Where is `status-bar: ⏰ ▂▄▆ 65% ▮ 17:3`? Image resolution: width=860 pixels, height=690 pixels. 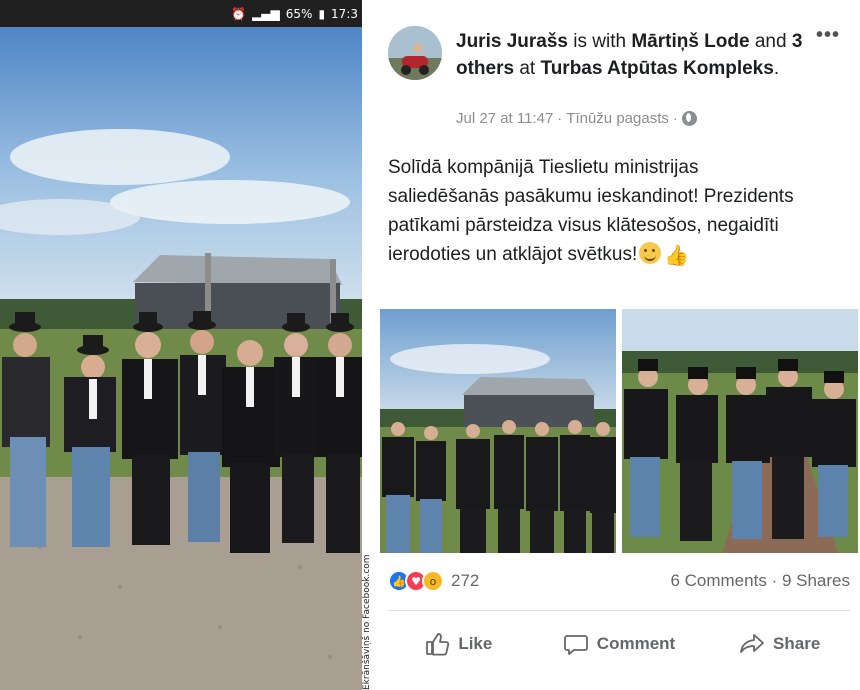
status-bar: ⏰ ▂▄▆ 65% ▮ 17:3 is located at coordinates (181, 13).